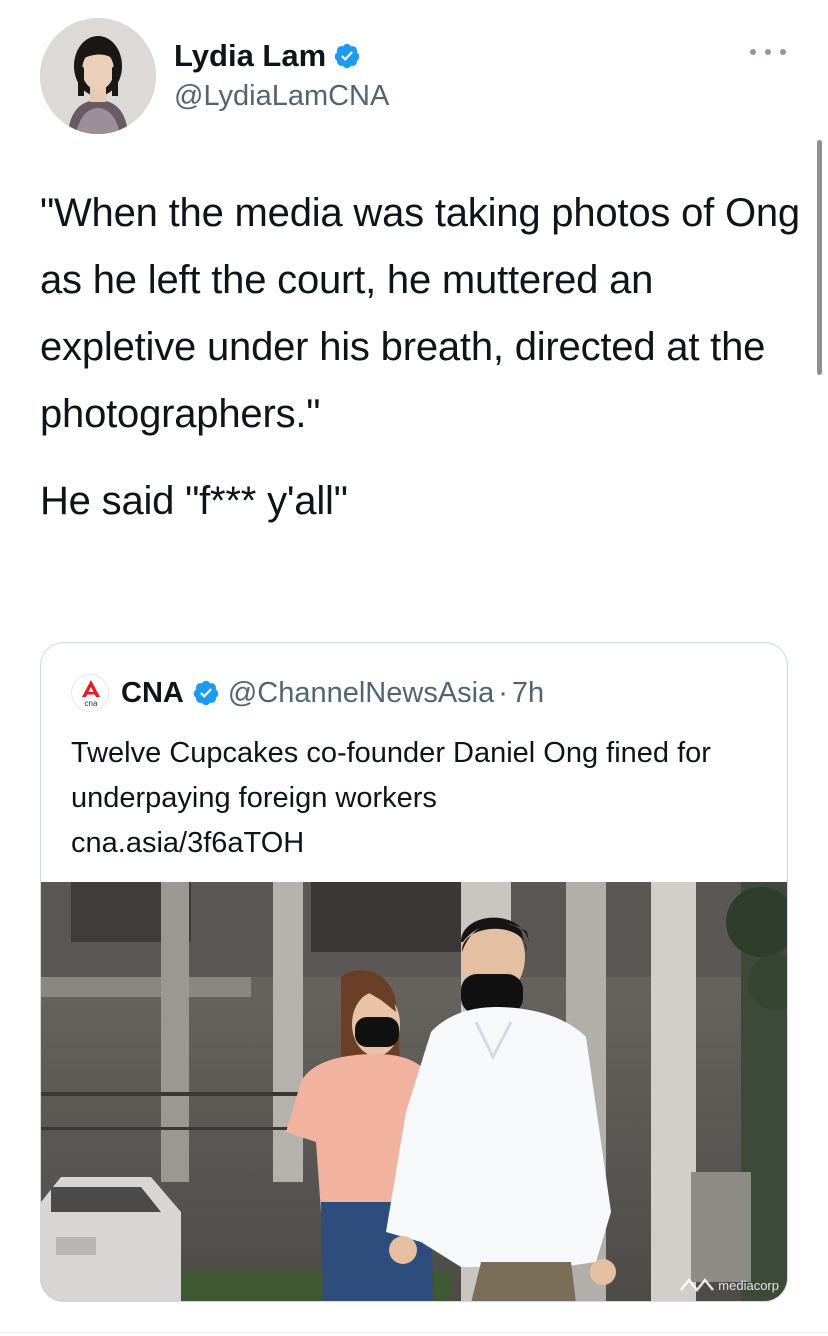 This screenshot has height=1336, width=828. I want to click on author-display-name-row: Lydia Lam, so click(281, 56).